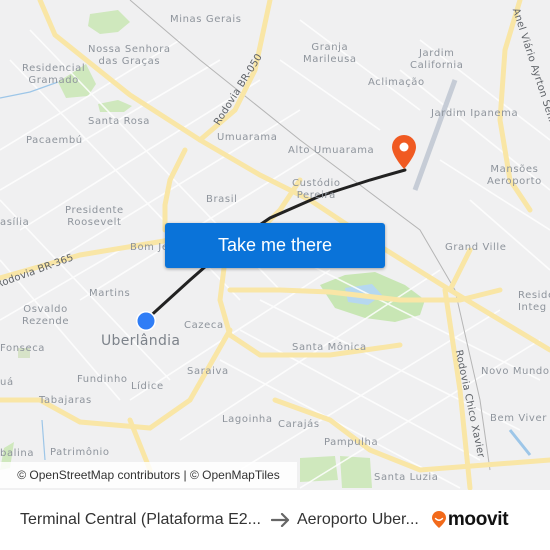  I want to click on map-label-mansoes-aeroporto: Mansões Aeroporto, so click(514, 175).